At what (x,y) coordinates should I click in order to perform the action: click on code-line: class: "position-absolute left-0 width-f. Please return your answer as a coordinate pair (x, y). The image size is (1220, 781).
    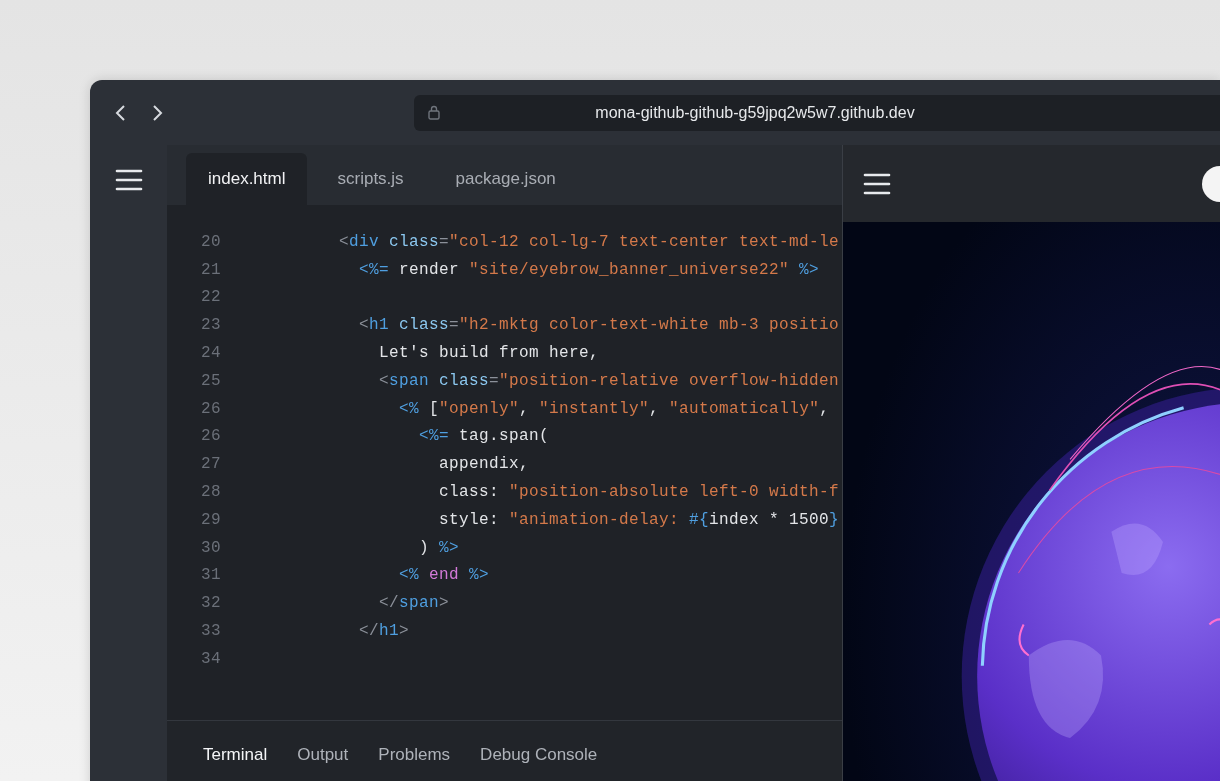
    Looking at the image, I should click on (639, 492).